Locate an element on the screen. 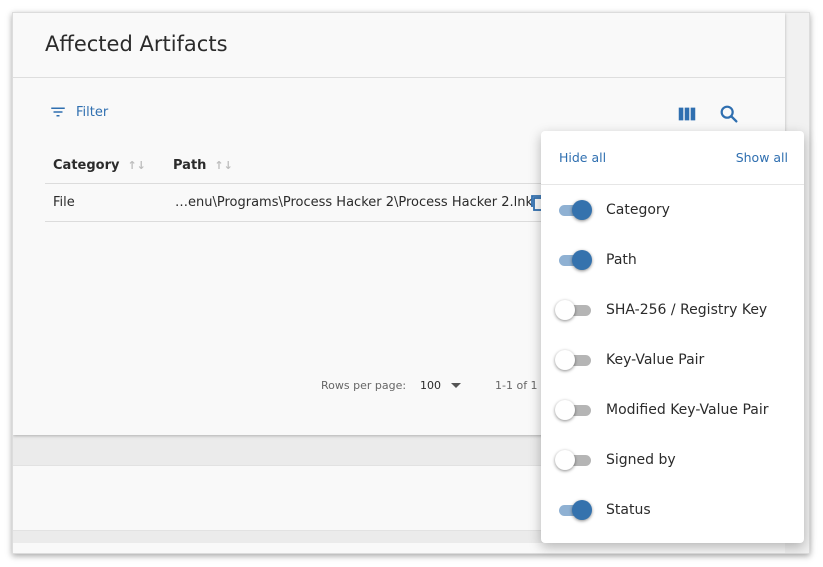 The image size is (823, 567). column-header-category: Category ↑↓ is located at coordinates (99, 165).